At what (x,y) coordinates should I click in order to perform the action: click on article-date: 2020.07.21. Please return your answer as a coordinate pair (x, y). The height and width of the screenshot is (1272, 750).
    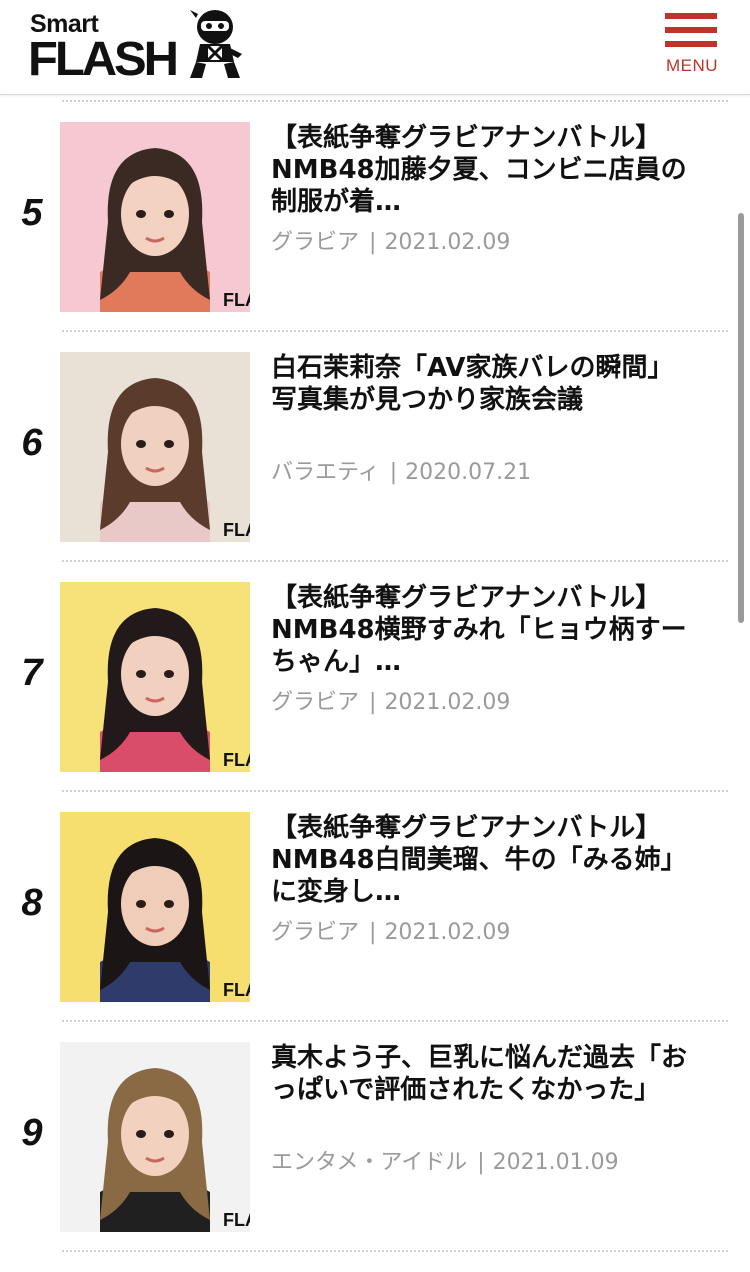
    Looking at the image, I should click on (468, 472).